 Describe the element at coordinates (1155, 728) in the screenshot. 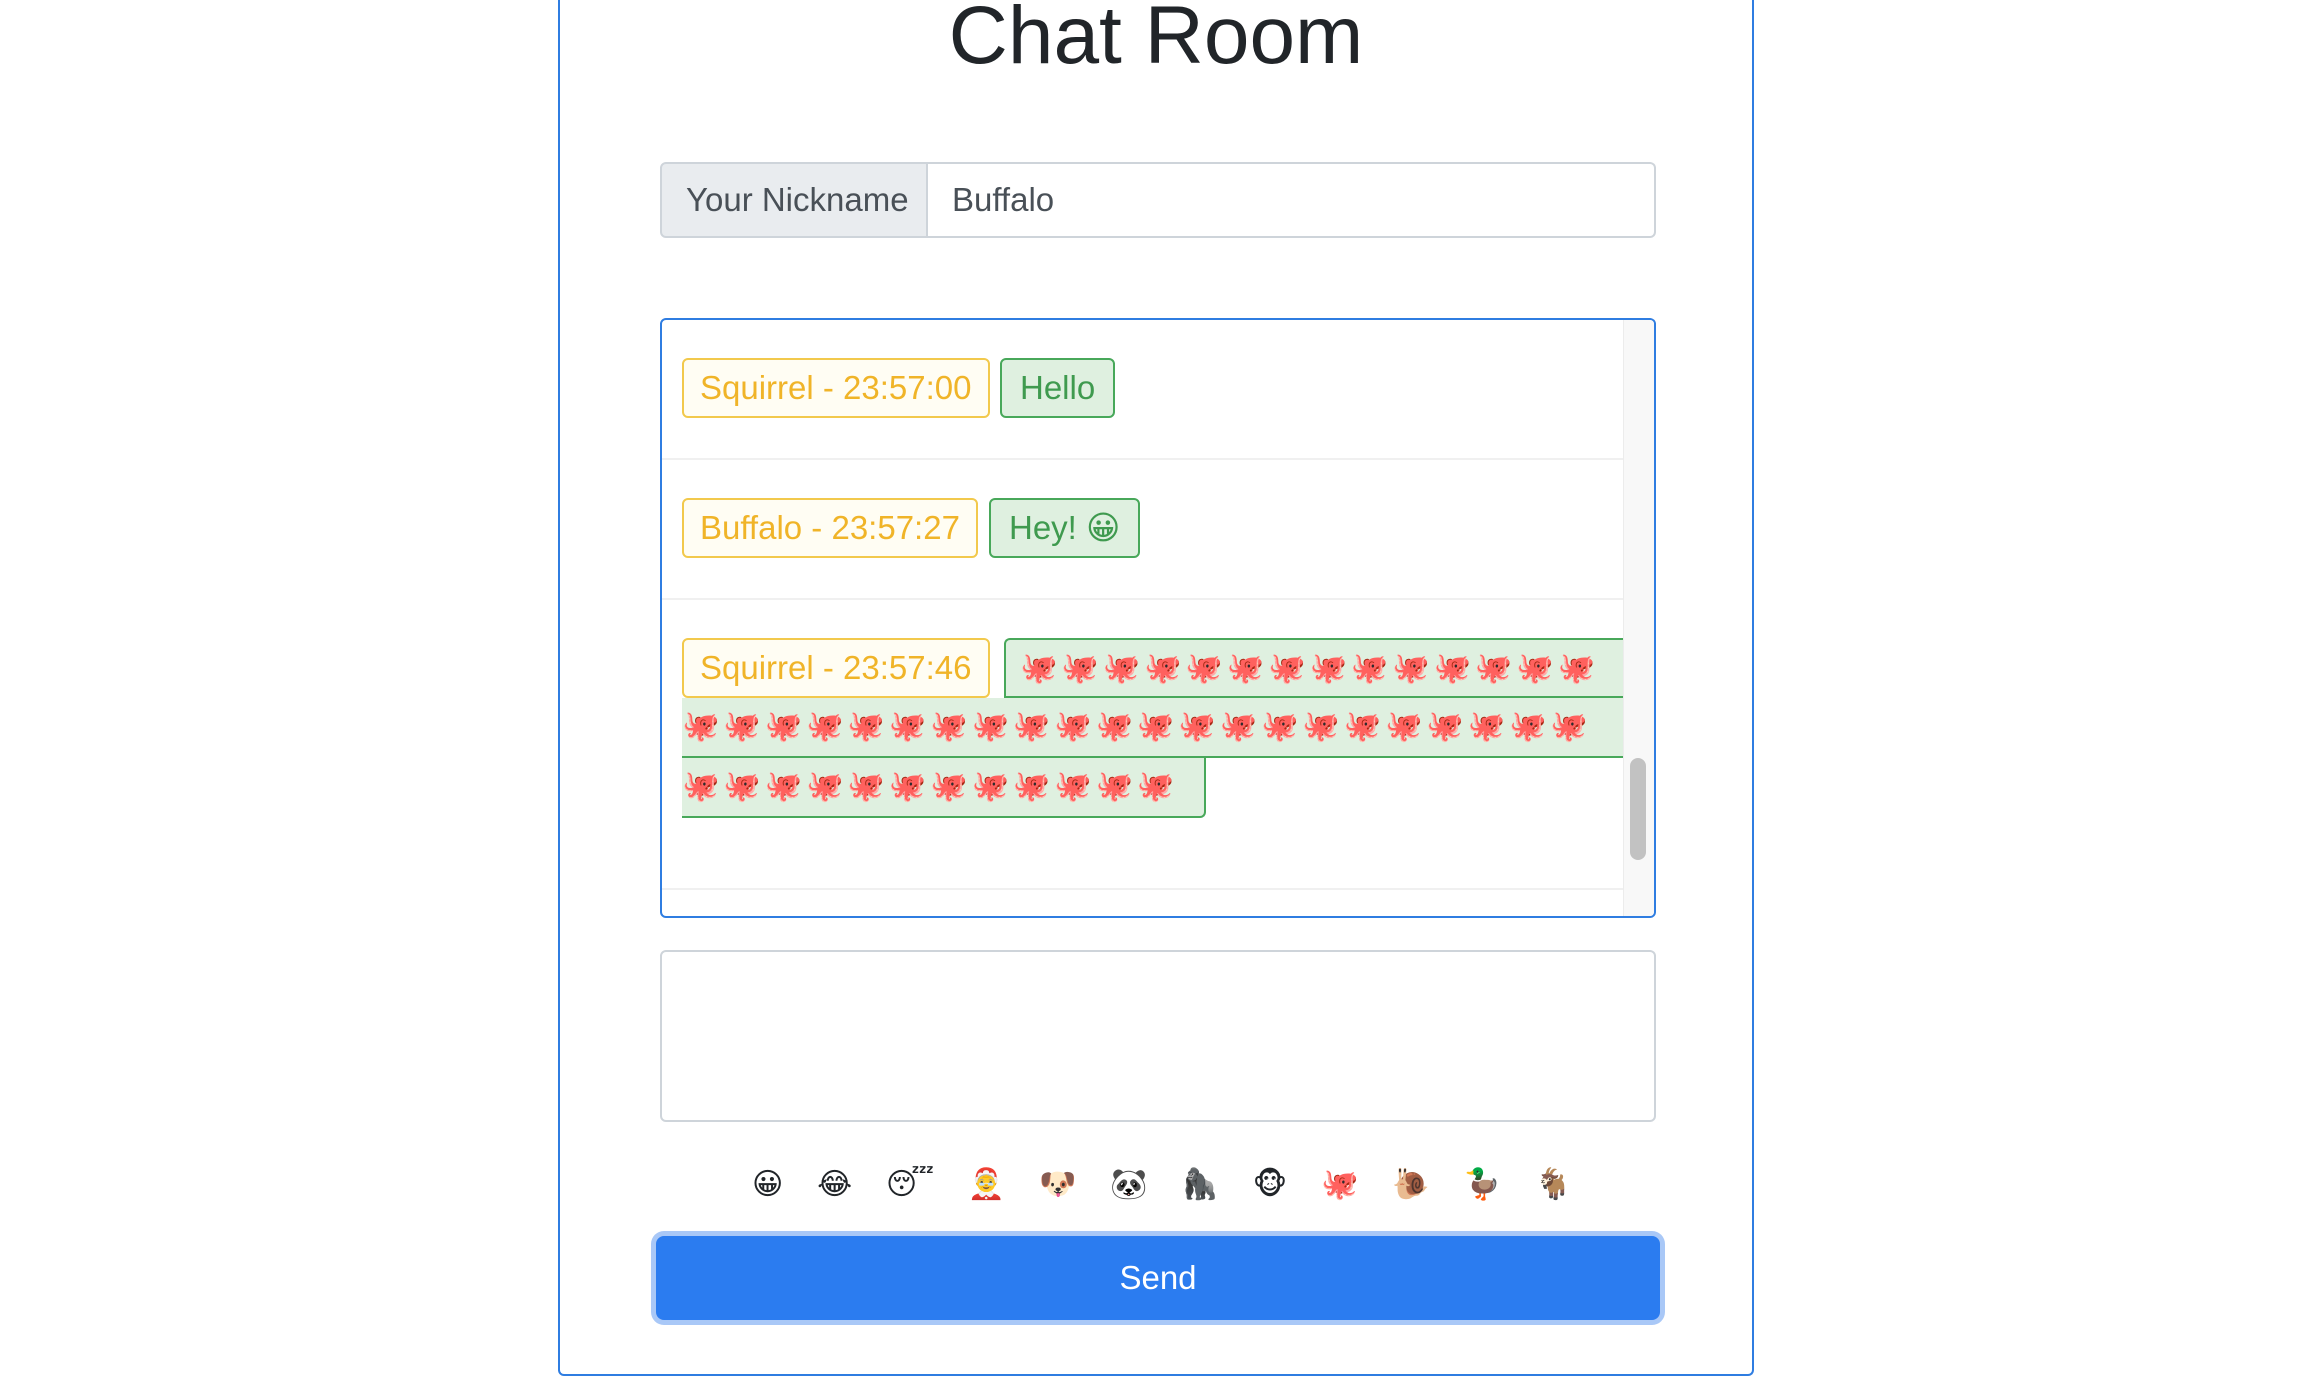

I see `message-text-line: 🐙🐙🐙🐙🐙🐙🐙🐙🐙🐙🐙🐙🐙🐙🐙🐙🐙🐙🐙🐙🐙🐙` at that location.